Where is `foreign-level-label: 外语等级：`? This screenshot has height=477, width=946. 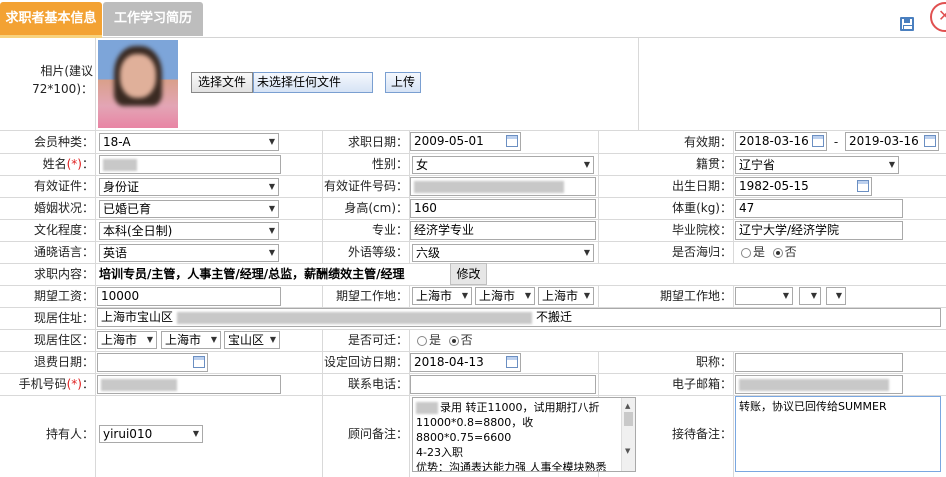 foreign-level-label: 外语等级： is located at coordinates (377, 252).